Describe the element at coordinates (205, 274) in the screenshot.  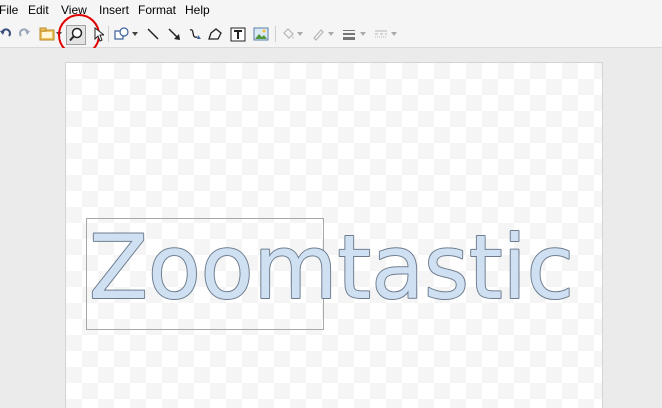
I see `zoom-selection-box` at that location.